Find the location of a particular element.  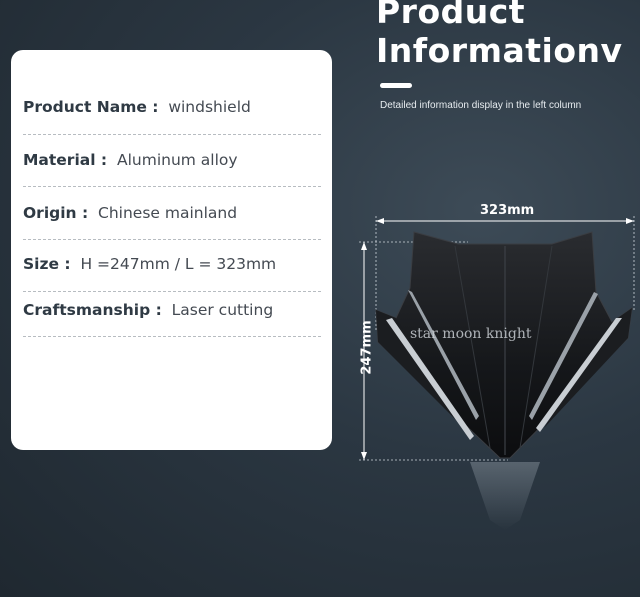

windshield-reflection is located at coordinates (505, 496).